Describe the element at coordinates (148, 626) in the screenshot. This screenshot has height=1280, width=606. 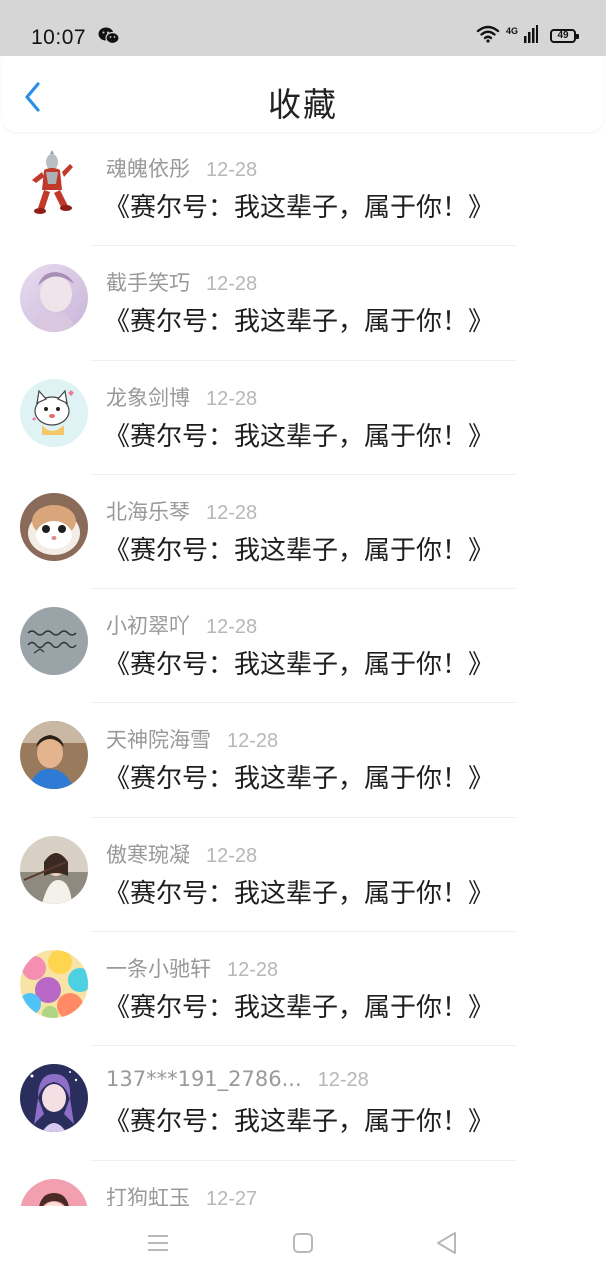
I see `author-name: 小初翠吖` at that location.